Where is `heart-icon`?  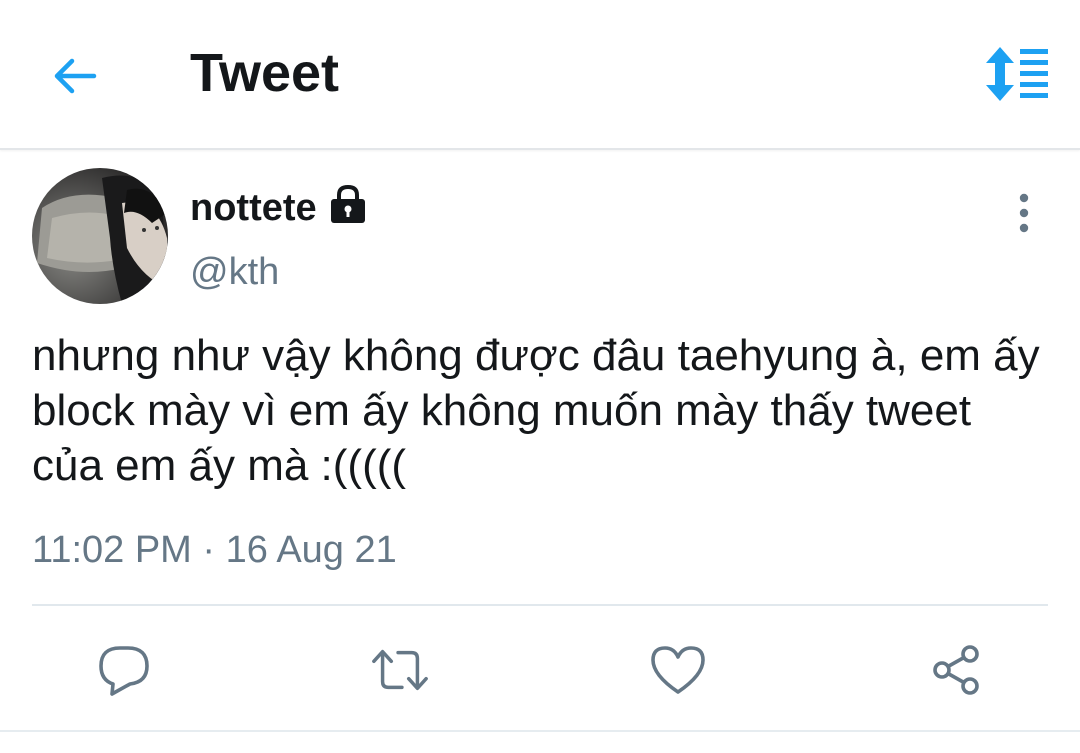 heart-icon is located at coordinates (678, 670).